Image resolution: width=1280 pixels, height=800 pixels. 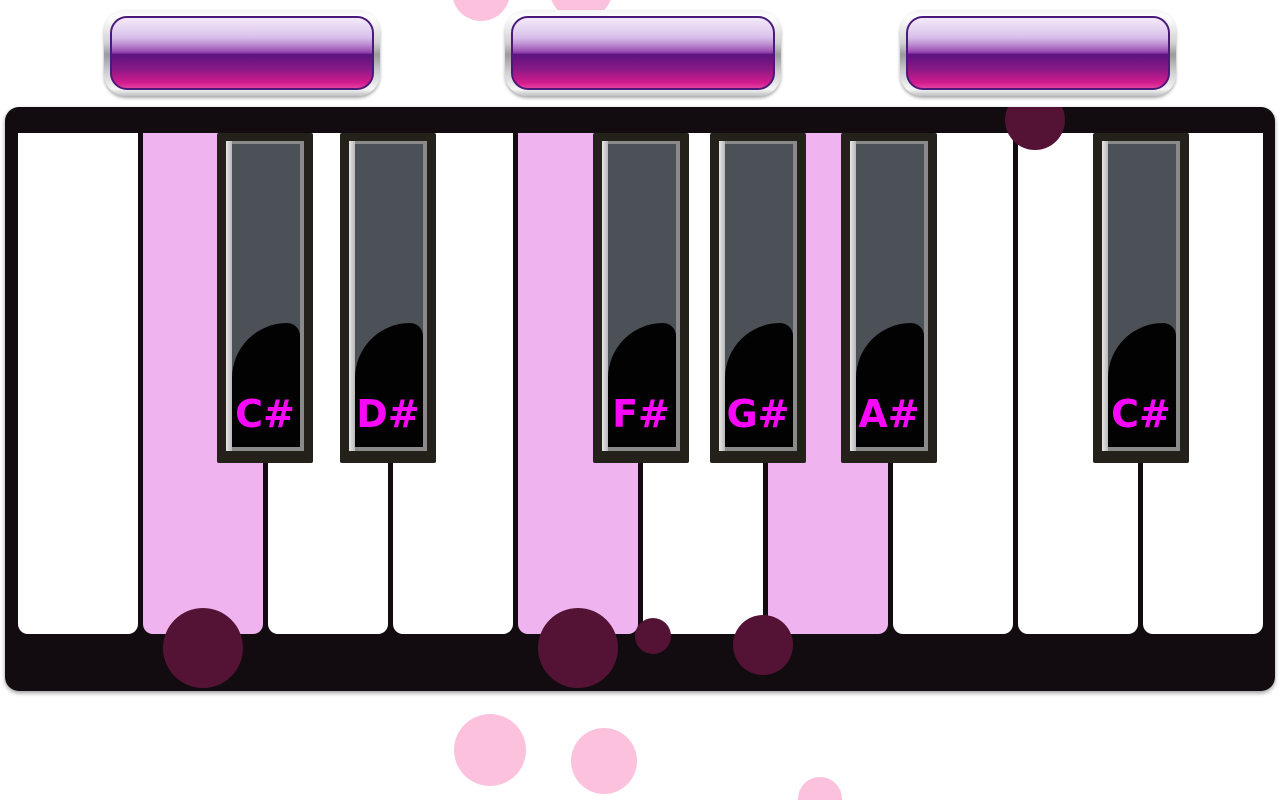 I want to click on black-key-f-sharp: F#, so click(x=641, y=298).